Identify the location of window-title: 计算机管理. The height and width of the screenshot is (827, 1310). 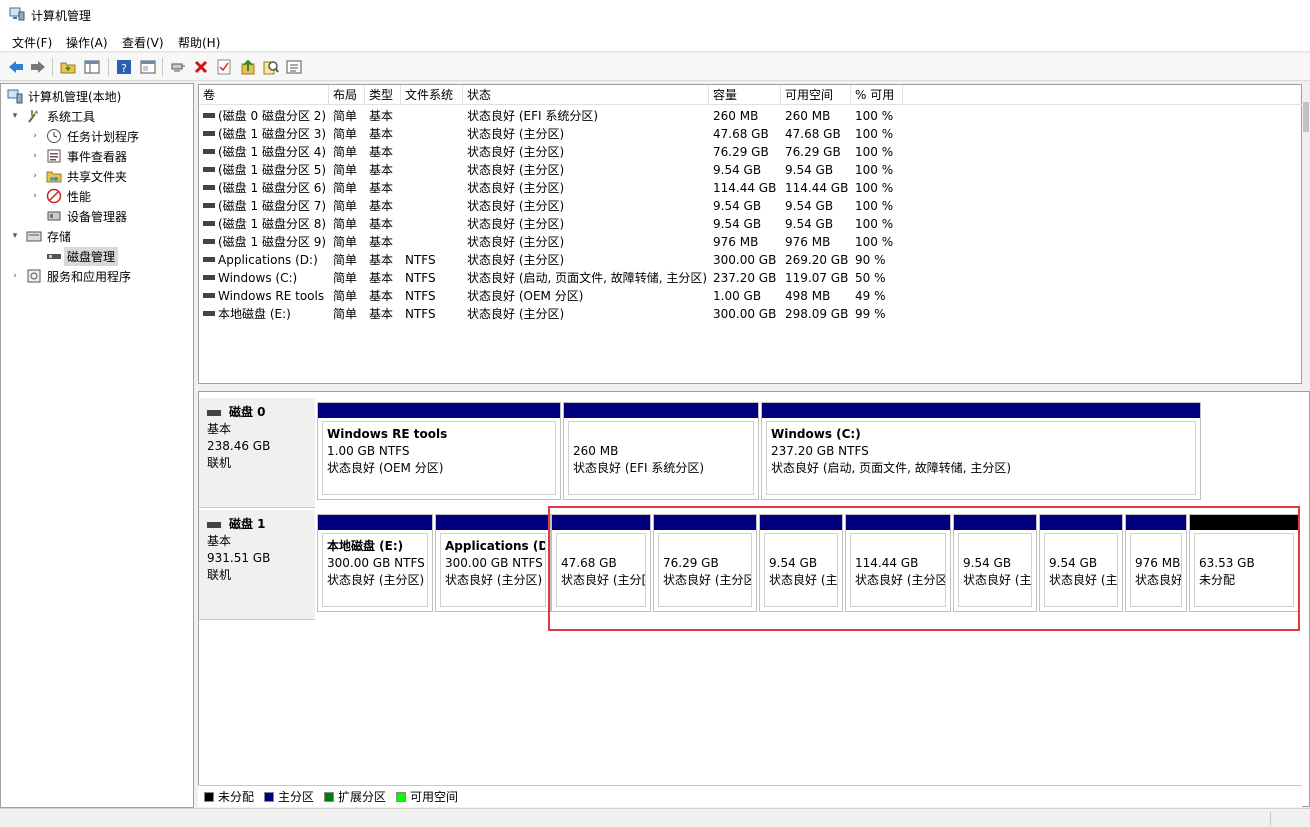
(61, 16).